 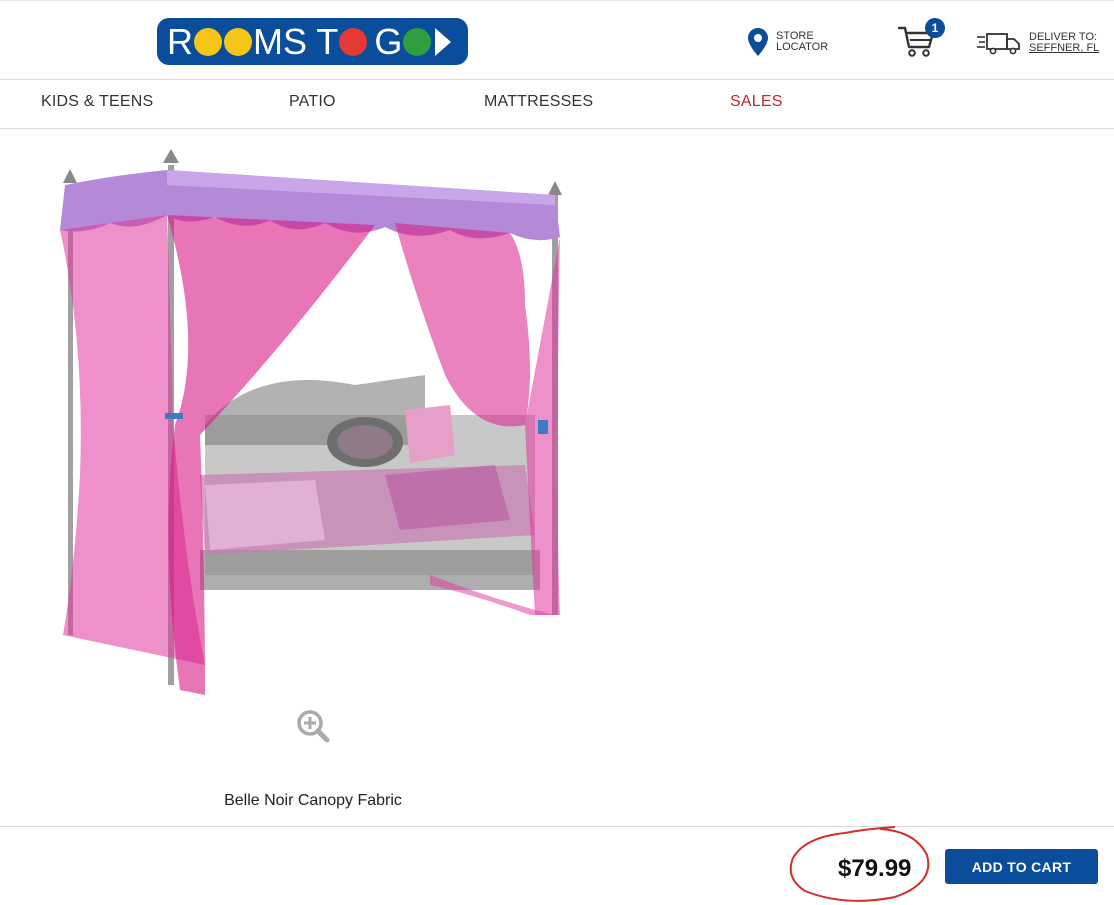 What do you see at coordinates (313, 726) in the screenshot?
I see `zoom-in-icon` at bounding box center [313, 726].